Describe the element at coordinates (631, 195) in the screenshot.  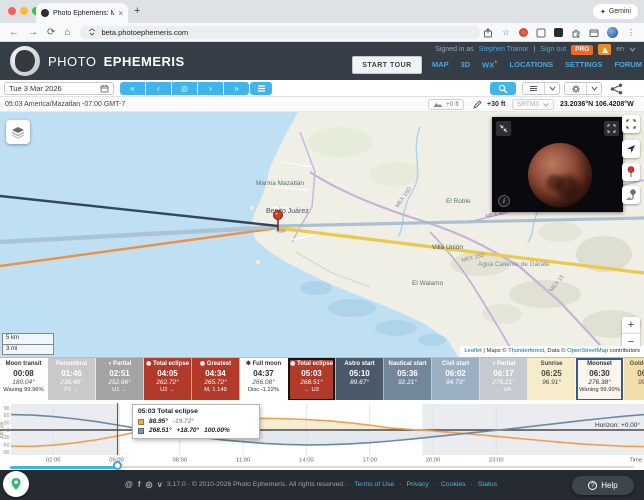
I see `secondary-pin-button` at that location.